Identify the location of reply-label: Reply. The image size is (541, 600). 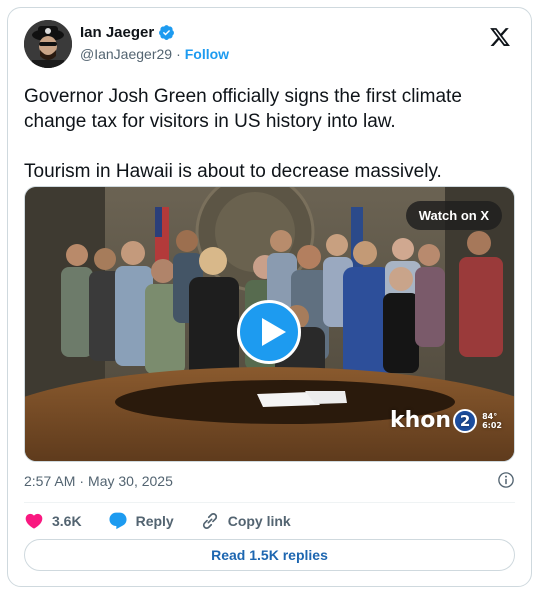
(154, 521).